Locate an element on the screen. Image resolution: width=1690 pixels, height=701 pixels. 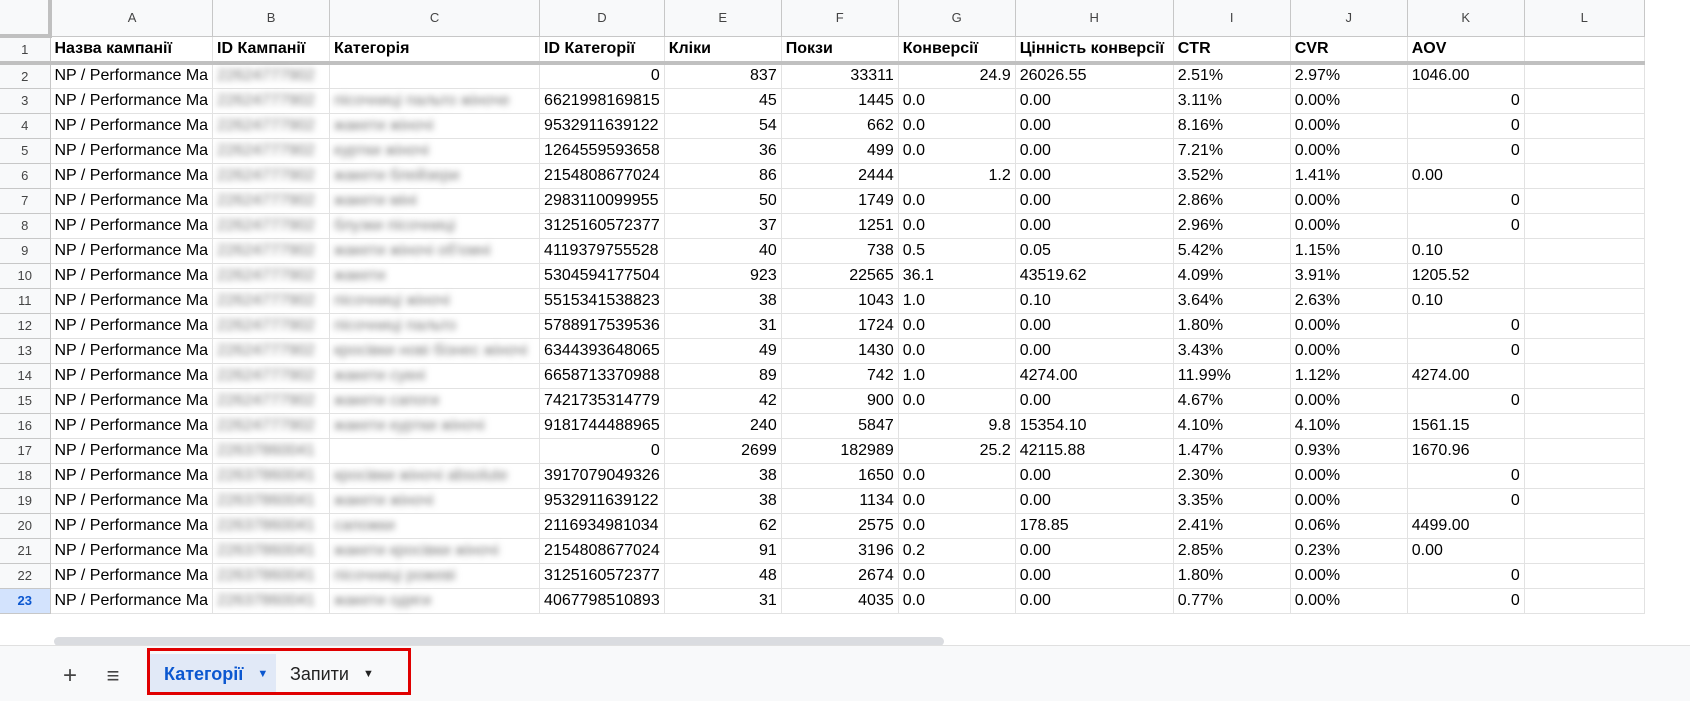
row-number: 12 is located at coordinates (25, 326).